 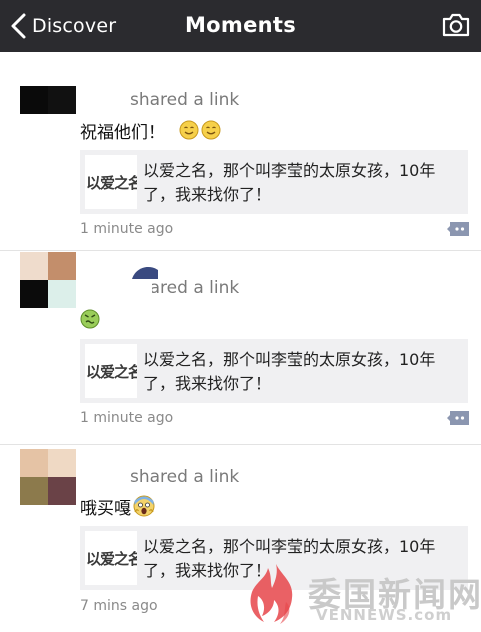 What do you see at coordinates (456, 25) in the screenshot?
I see `camera-icon` at bounding box center [456, 25].